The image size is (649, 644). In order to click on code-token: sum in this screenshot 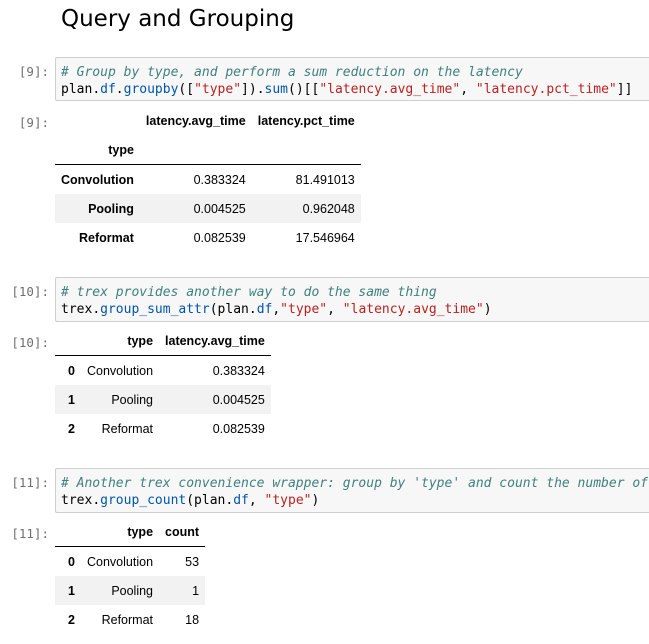, I will do `click(276, 89)`.